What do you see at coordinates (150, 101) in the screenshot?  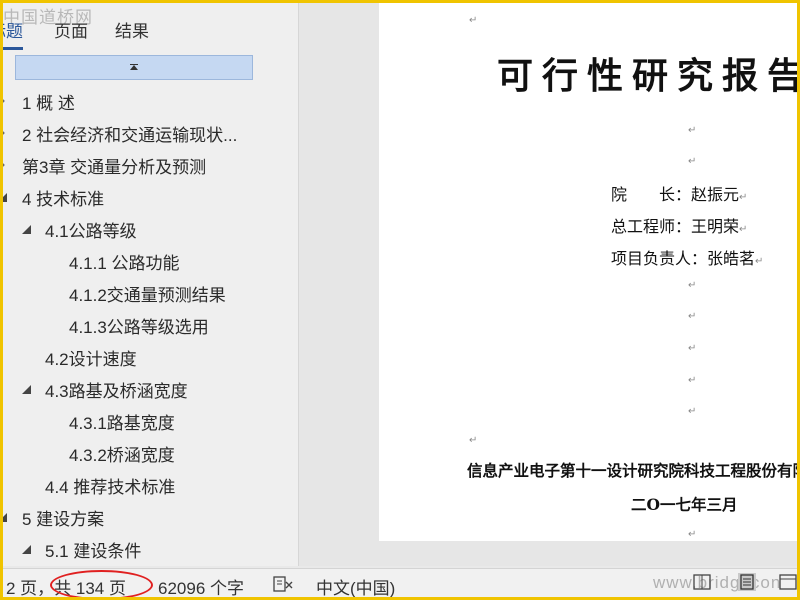 I see `outline-item: 1 概 述` at bounding box center [150, 101].